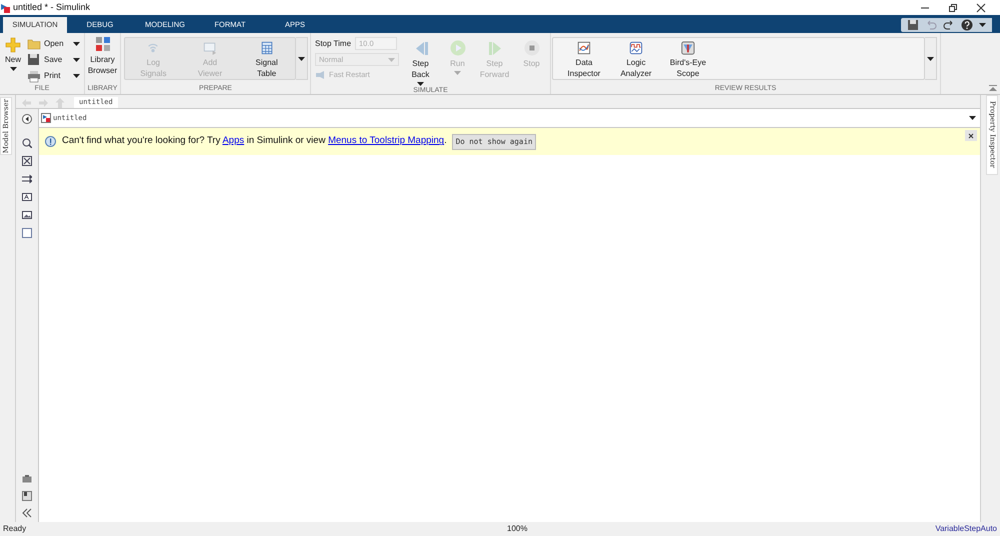  I want to click on button-label: Stop, so click(531, 63).